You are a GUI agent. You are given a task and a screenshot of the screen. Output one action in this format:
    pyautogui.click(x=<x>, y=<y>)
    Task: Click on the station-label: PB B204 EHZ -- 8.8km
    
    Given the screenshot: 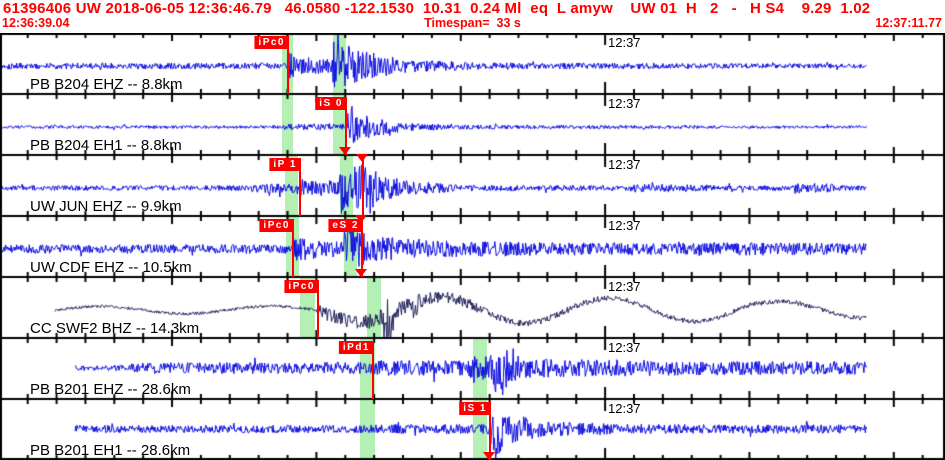 What is the action you would take?
    pyautogui.click(x=106, y=84)
    